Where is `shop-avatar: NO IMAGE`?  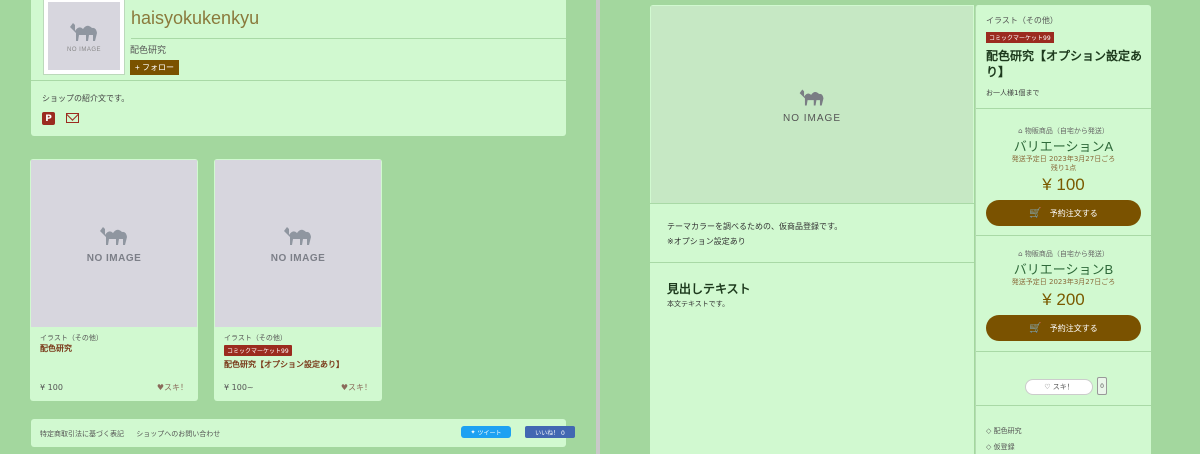 shop-avatar: NO IMAGE is located at coordinates (84, 37).